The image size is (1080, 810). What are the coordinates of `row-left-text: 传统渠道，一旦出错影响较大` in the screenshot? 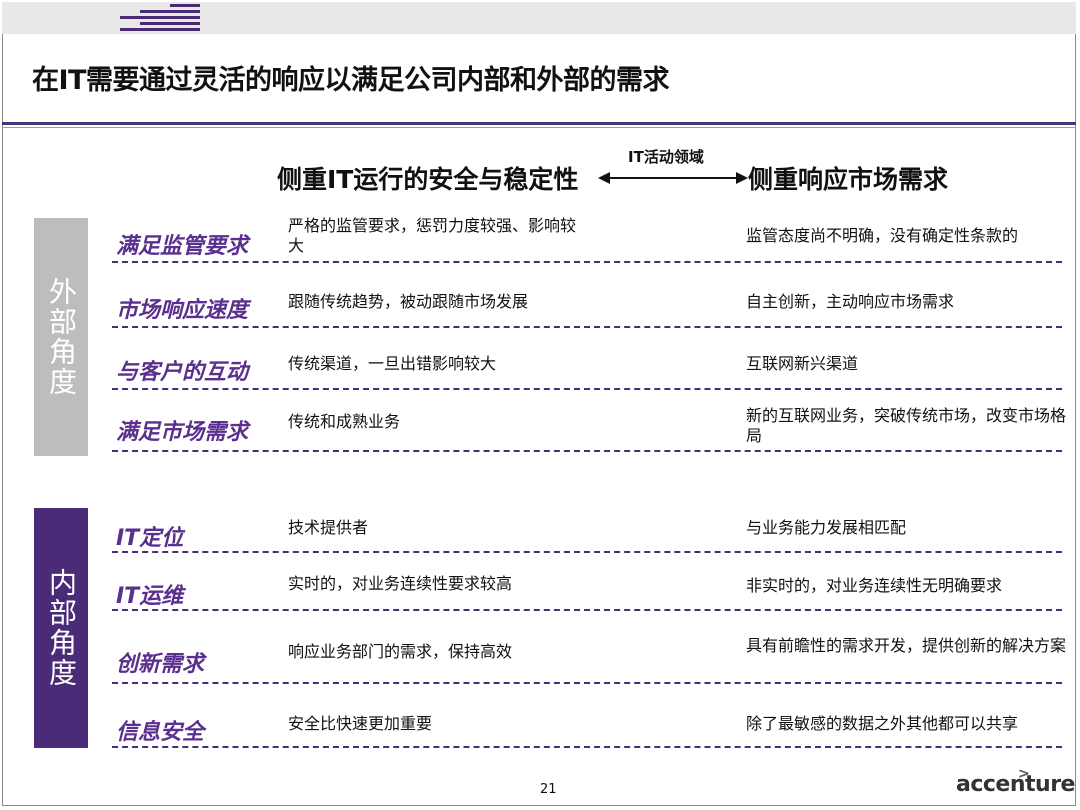 It's located at (392, 363).